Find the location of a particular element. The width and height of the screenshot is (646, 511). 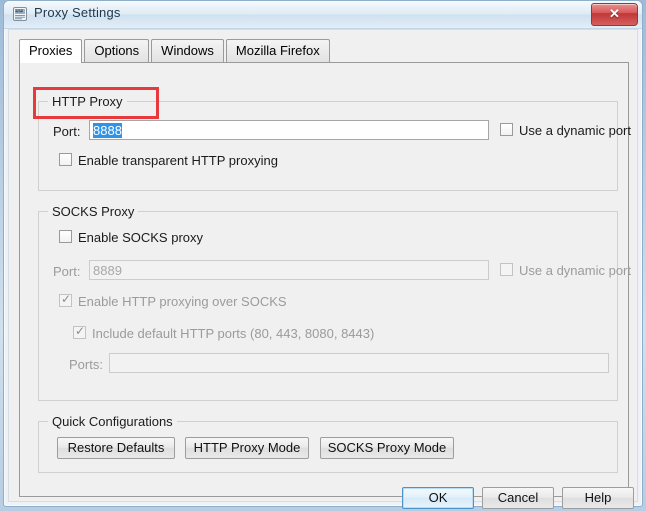

tab-windows: Windows is located at coordinates (187, 50).